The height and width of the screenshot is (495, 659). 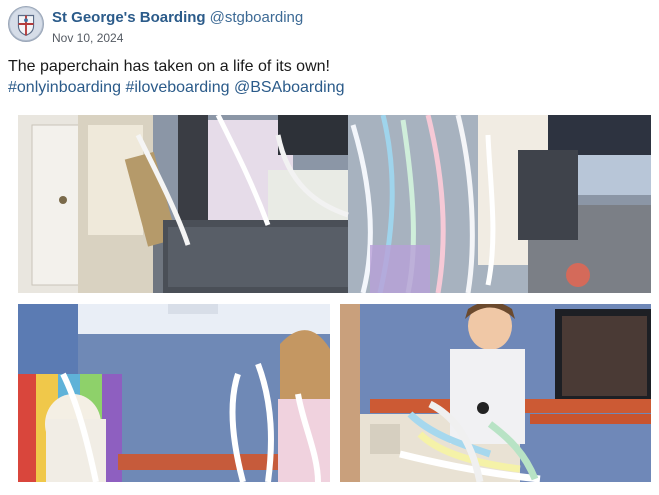 I want to click on post-date: Nov 10, 2024, so click(x=87, y=38).